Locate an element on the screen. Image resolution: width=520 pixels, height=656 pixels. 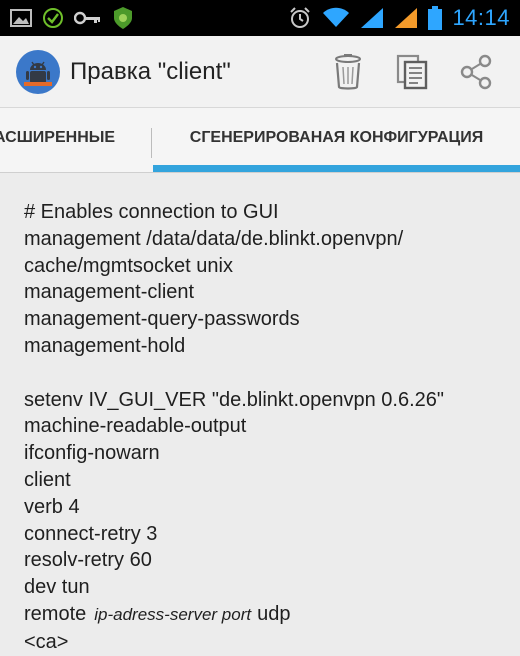
tab-advanced-label: АСШИРЕННЫЕ is located at coordinates (58, 137).